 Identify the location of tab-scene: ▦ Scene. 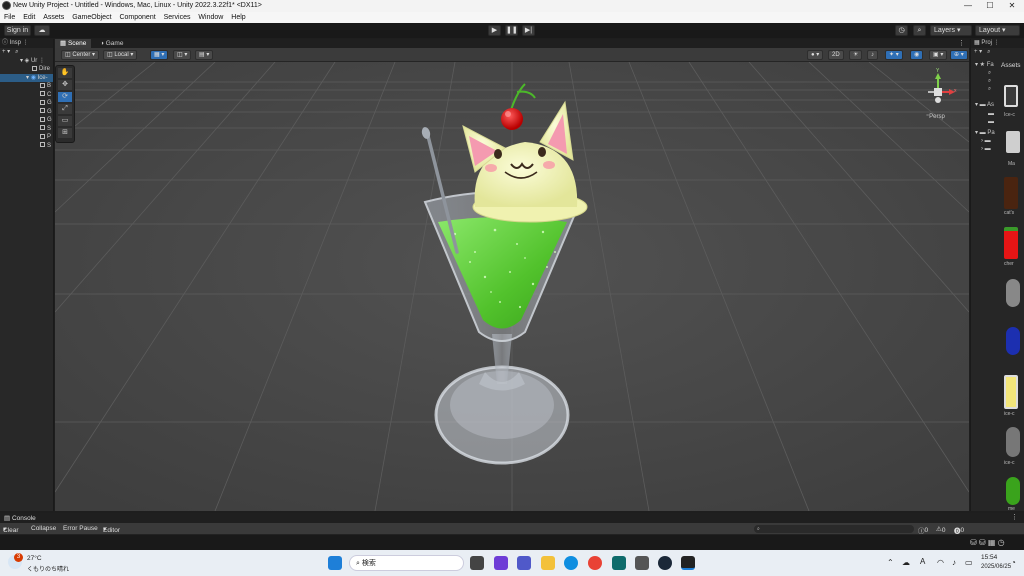
(73, 43).